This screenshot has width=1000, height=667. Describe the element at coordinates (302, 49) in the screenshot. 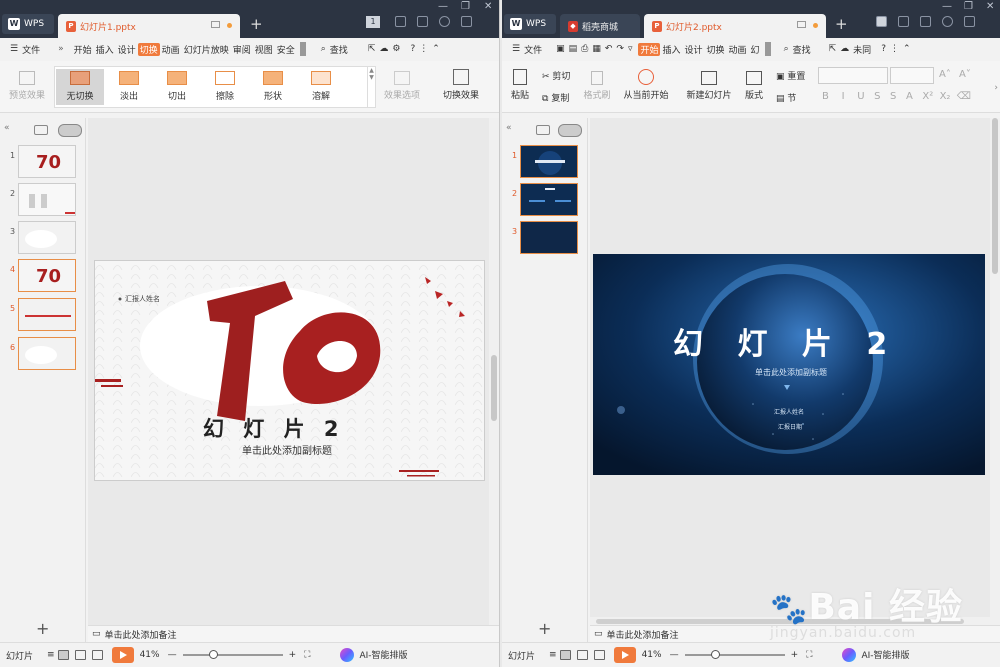

I see `menu-overflow-icon` at that location.